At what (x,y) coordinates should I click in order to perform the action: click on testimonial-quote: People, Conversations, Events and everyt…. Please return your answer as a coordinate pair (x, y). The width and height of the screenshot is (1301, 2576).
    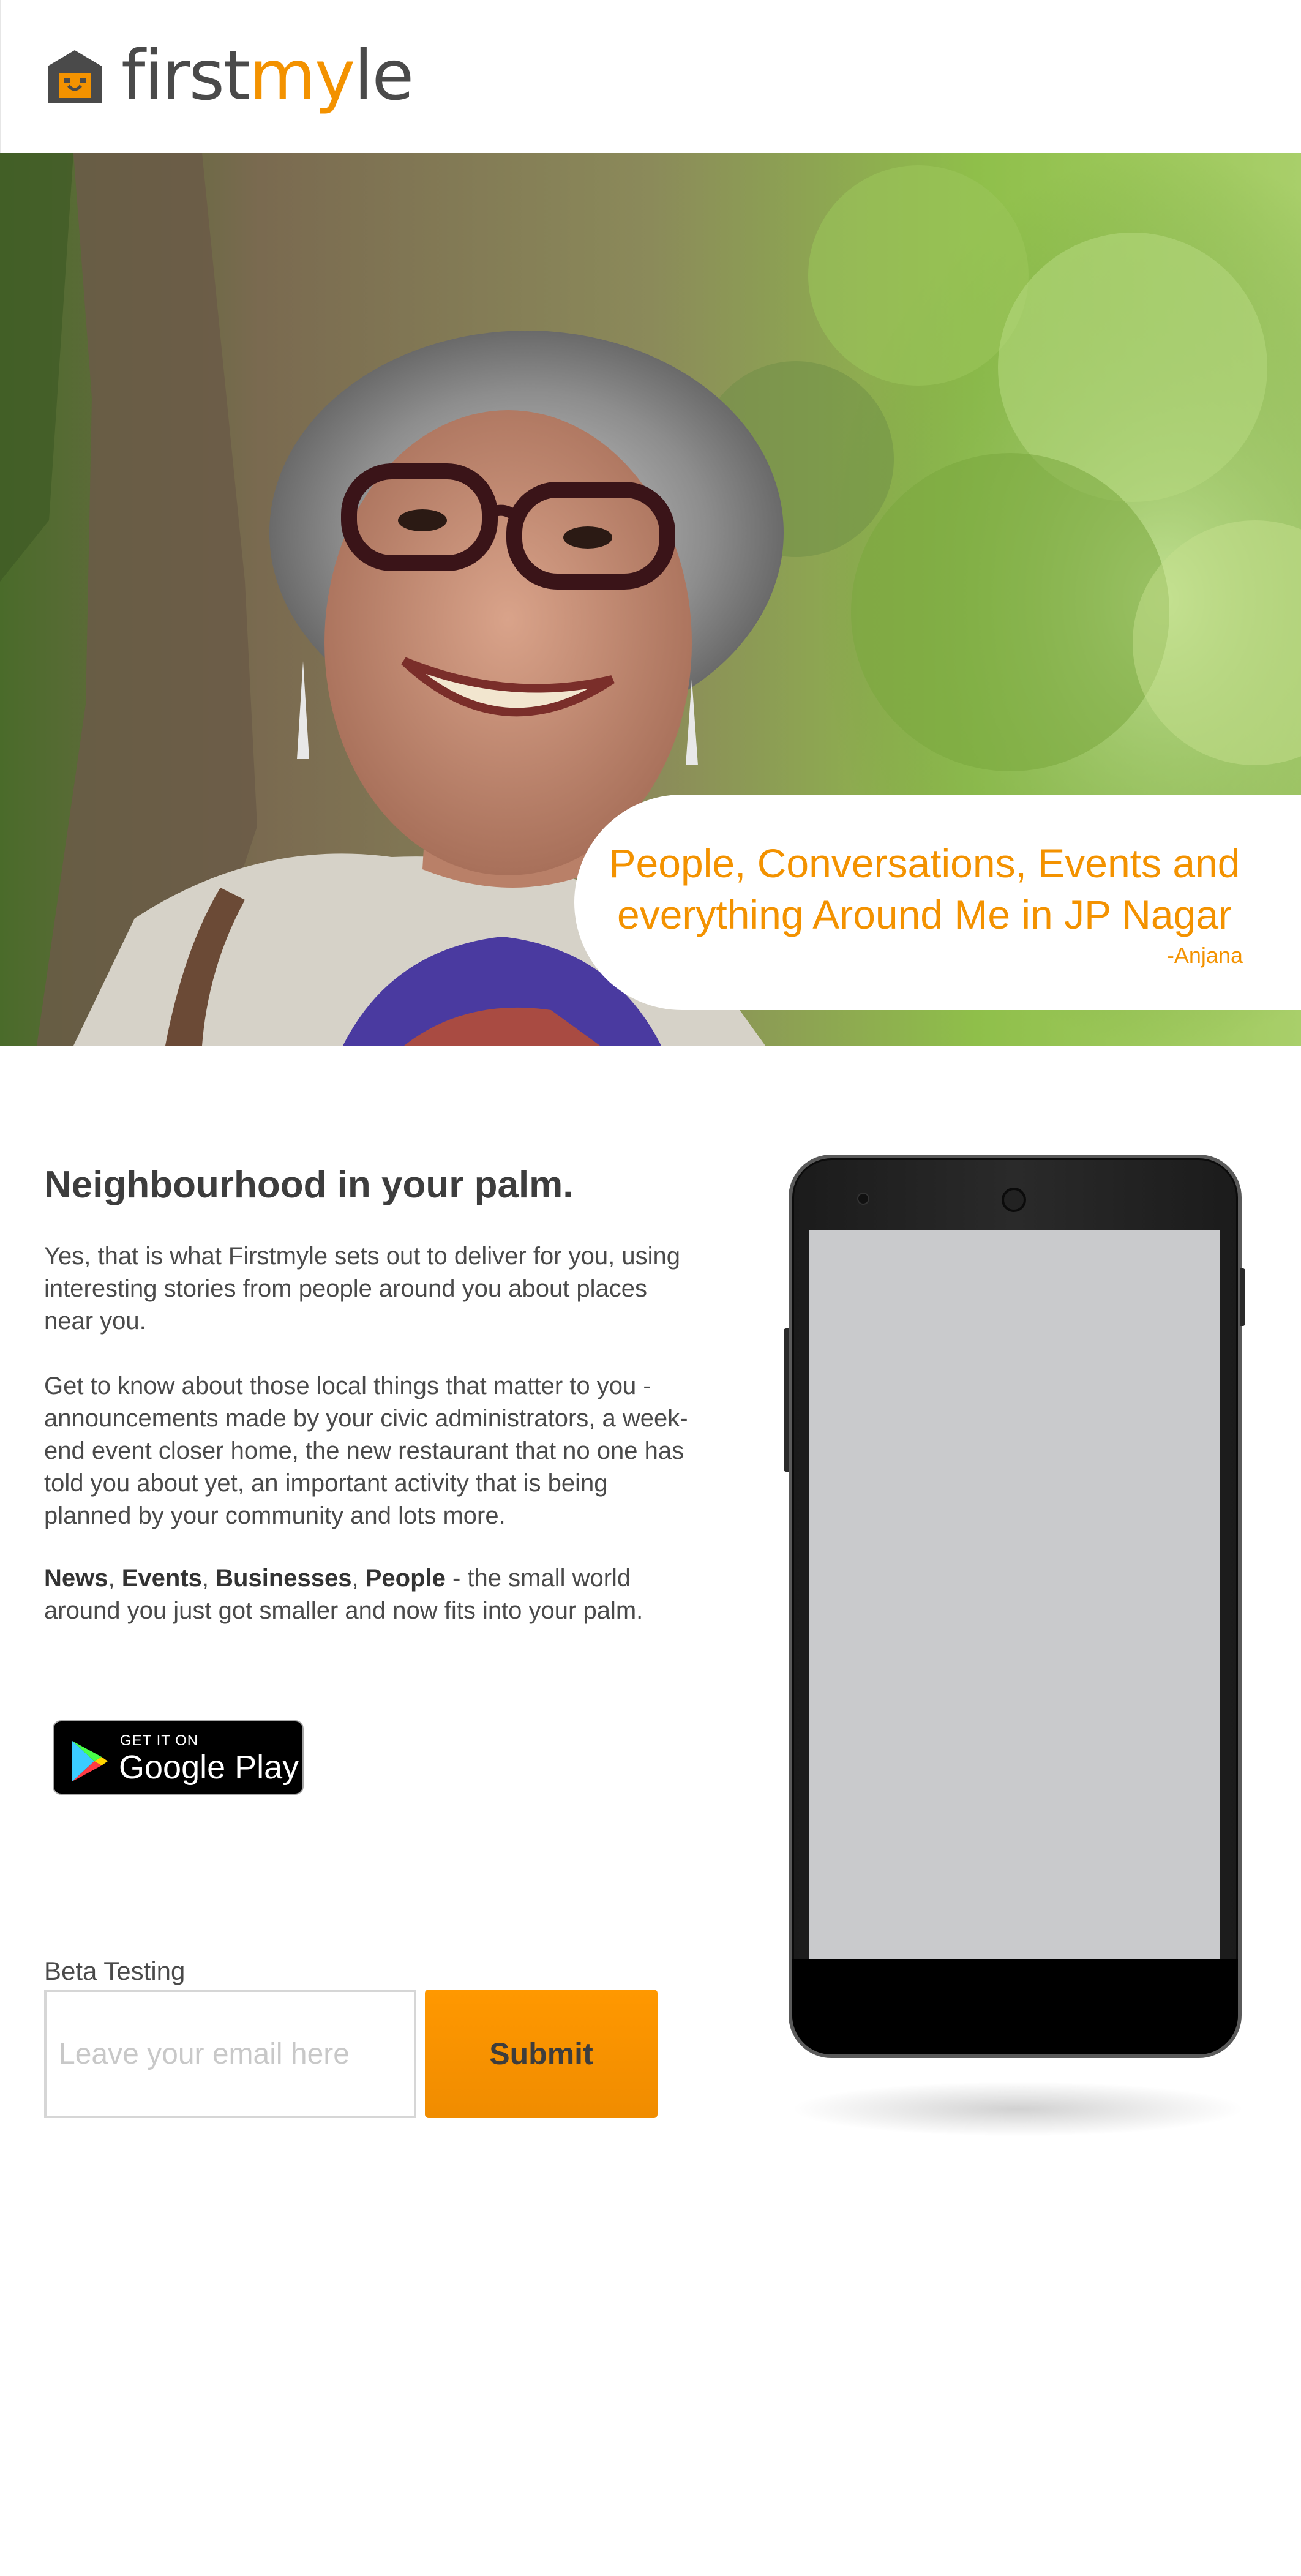
    Looking at the image, I should click on (924, 889).